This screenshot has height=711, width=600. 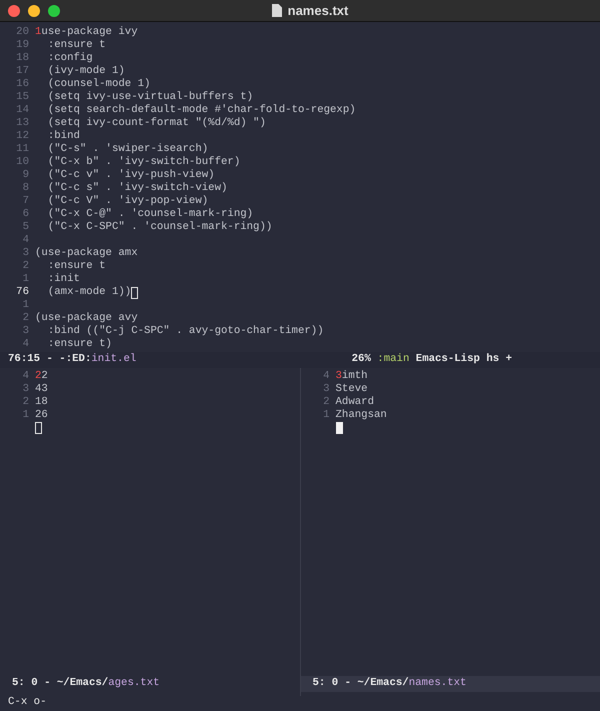 What do you see at coordinates (63, 136) in the screenshot?
I see `code-line: :bind` at bounding box center [63, 136].